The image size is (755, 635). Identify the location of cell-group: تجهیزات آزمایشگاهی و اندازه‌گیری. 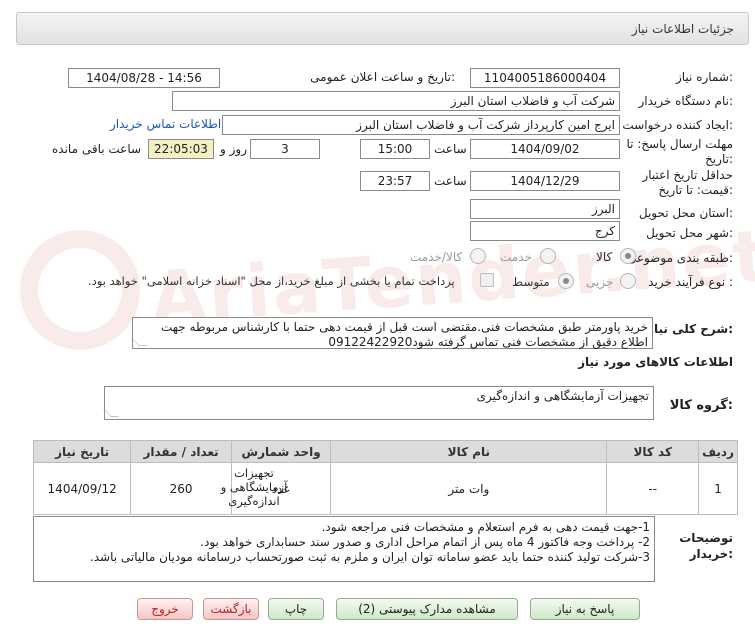
(254, 487).